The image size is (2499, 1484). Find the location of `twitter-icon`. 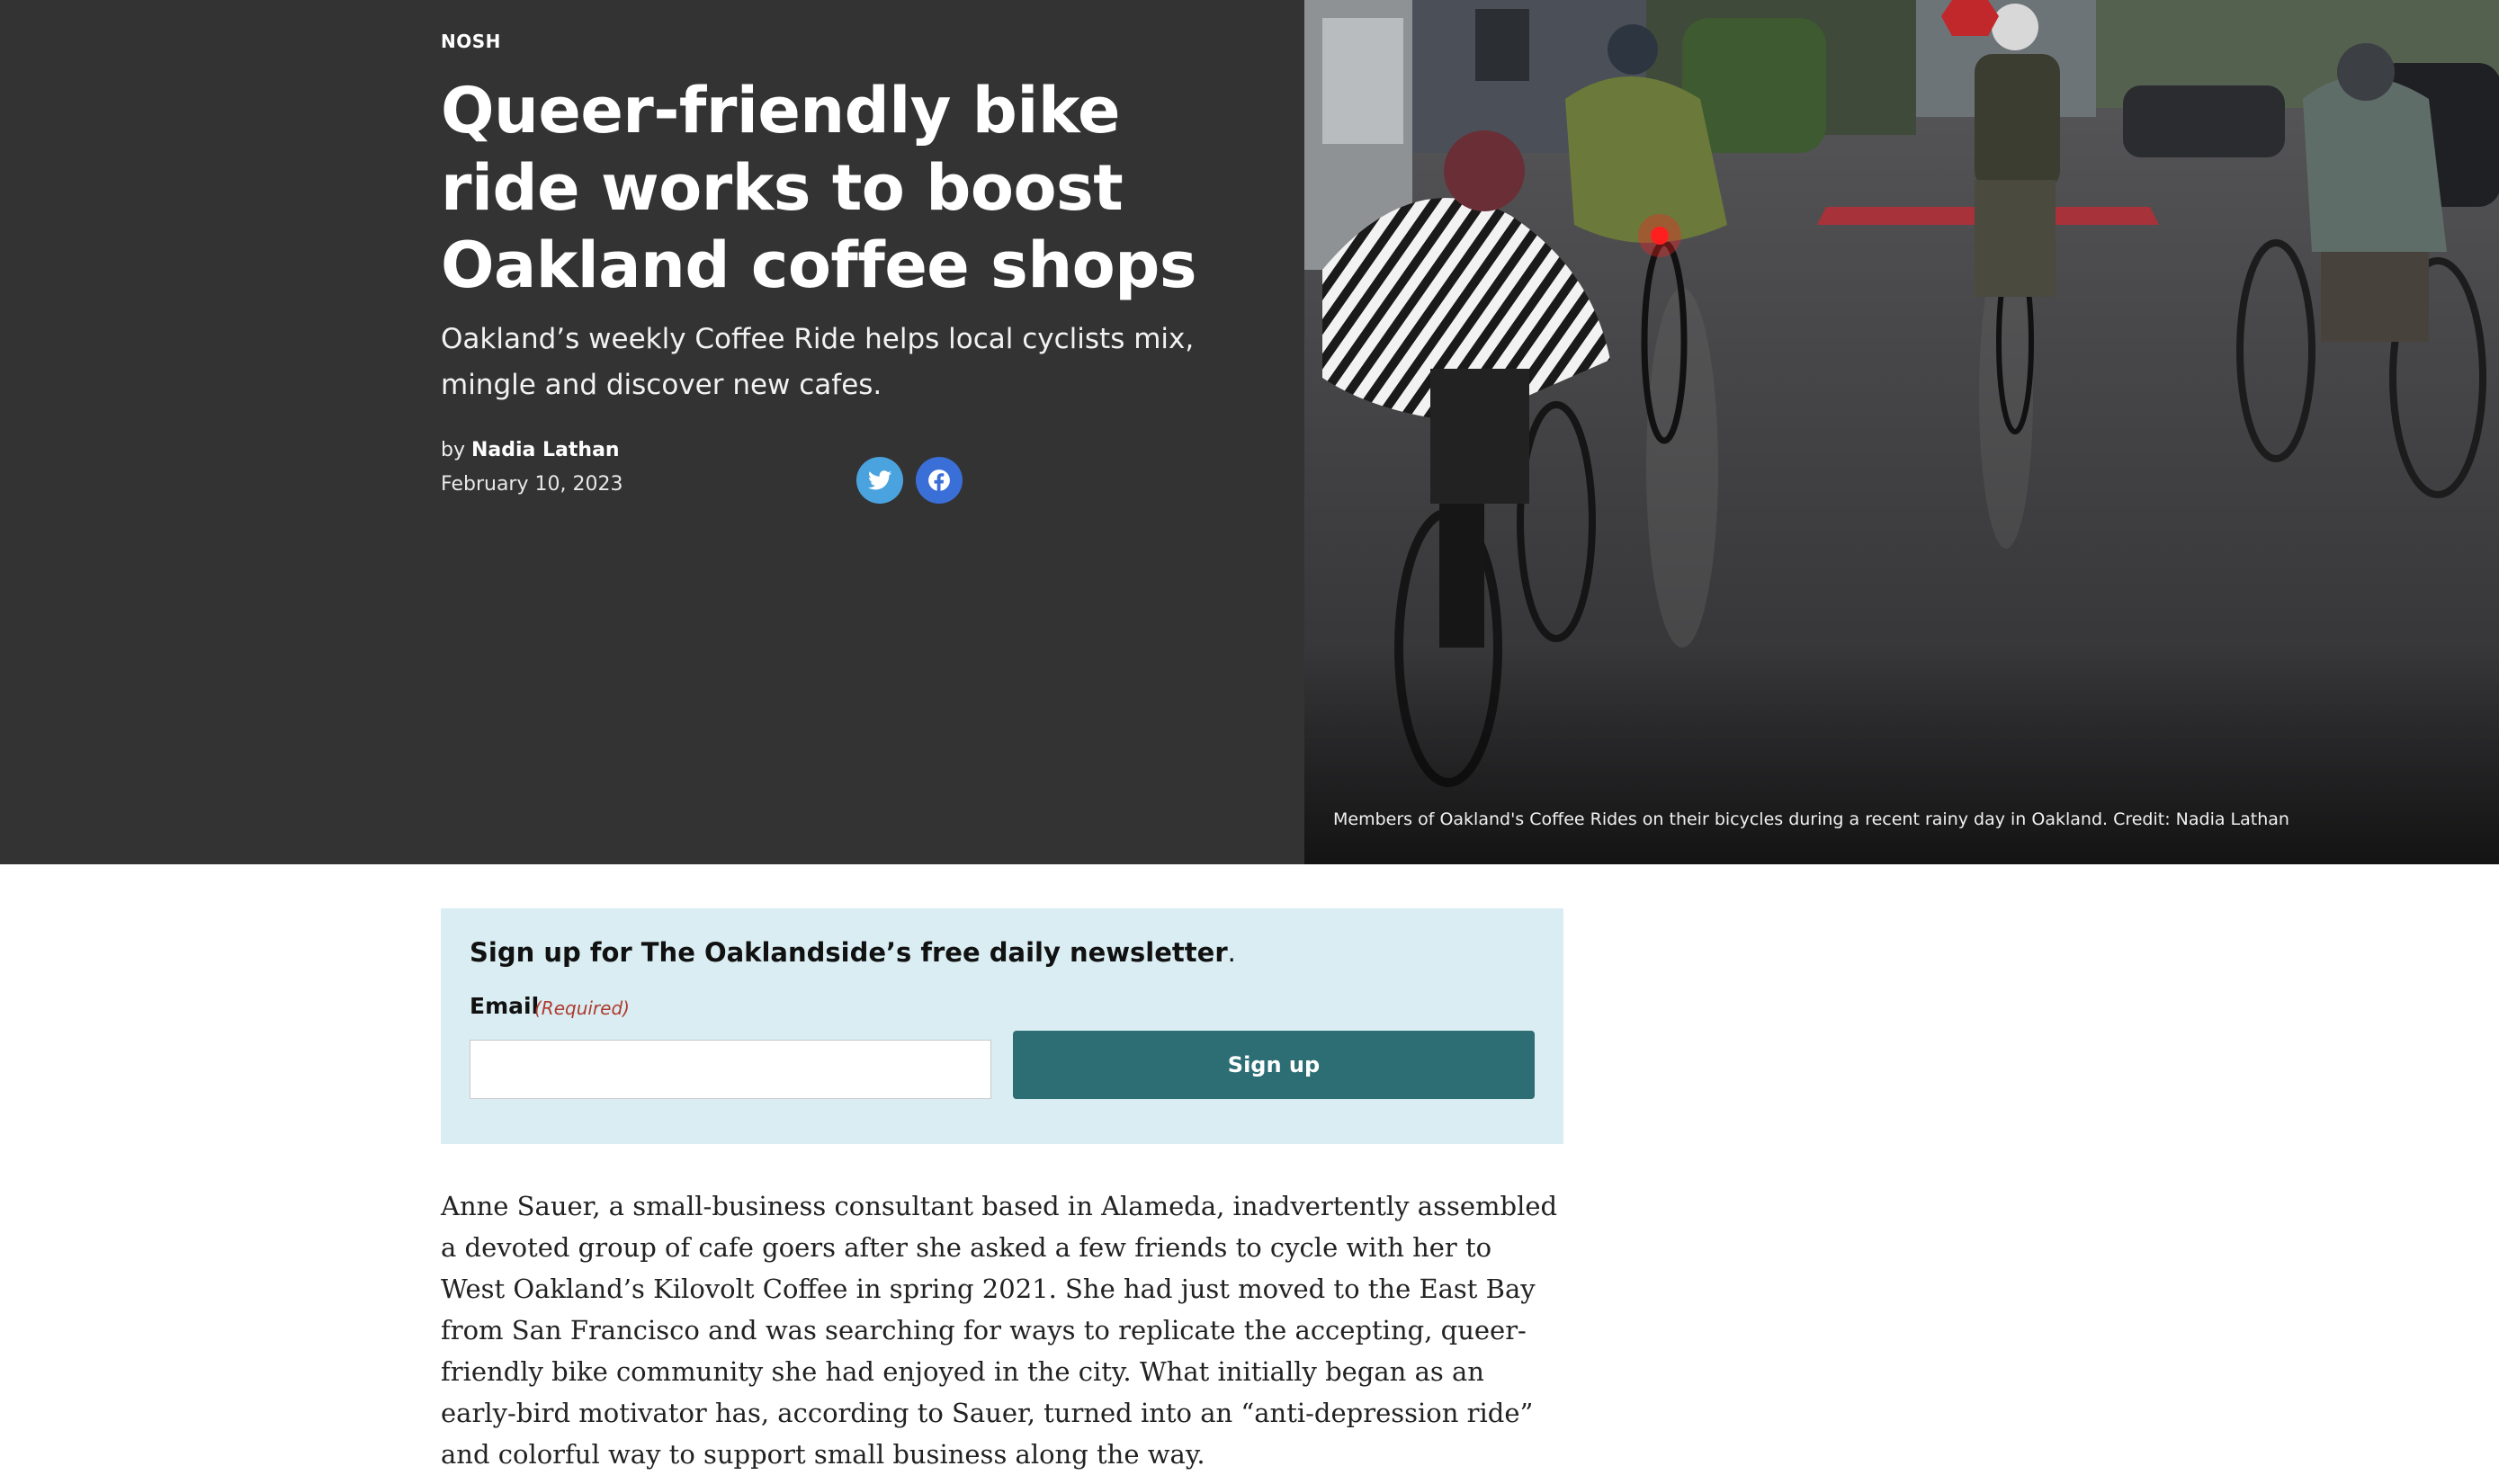

twitter-icon is located at coordinates (880, 480).